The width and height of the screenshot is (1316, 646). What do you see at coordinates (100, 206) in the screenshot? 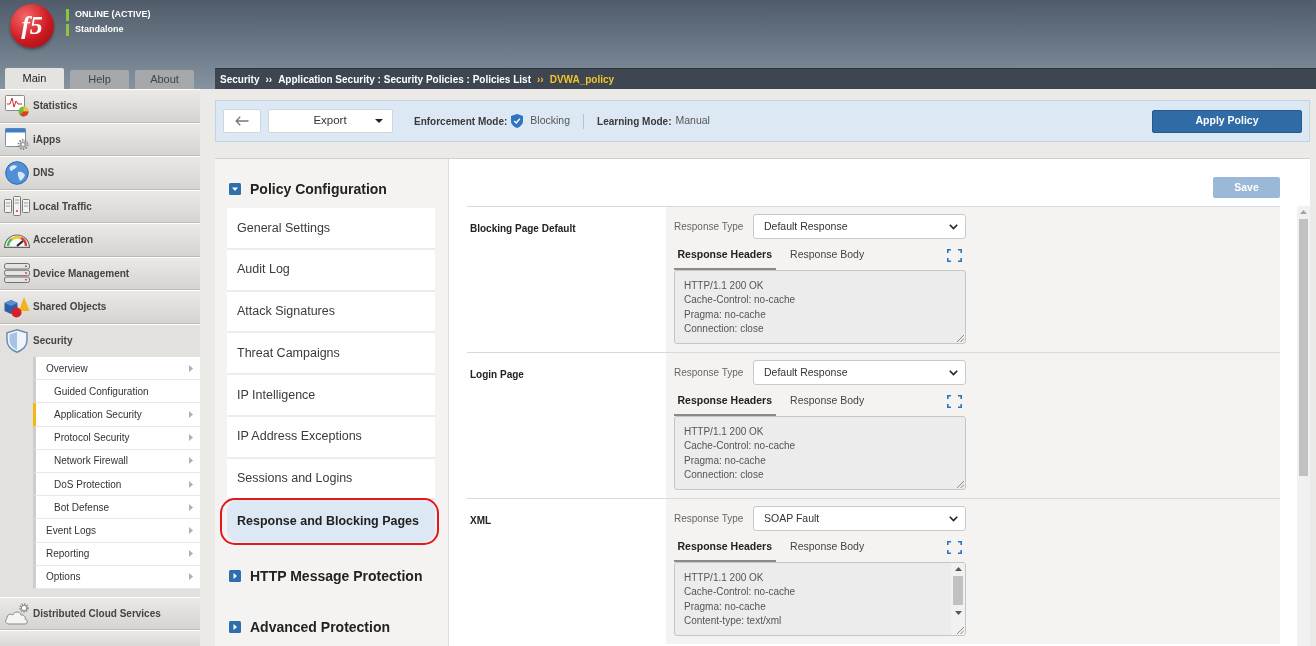
I see `sidebar-item: Local Traffic` at bounding box center [100, 206].